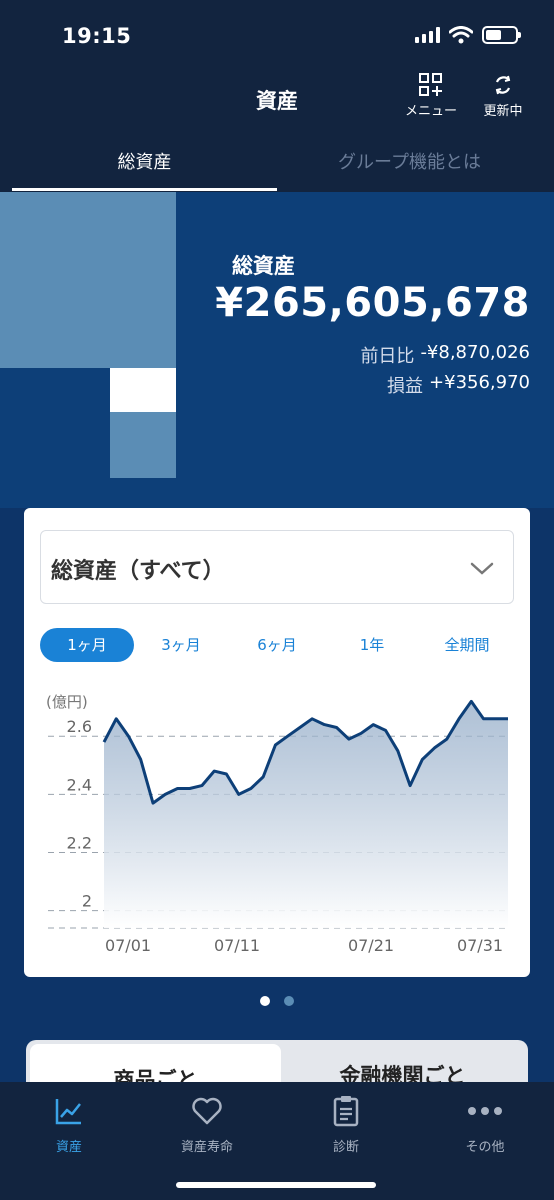 This screenshot has height=1200, width=554. What do you see at coordinates (501, 35) in the screenshot?
I see `battery-icon` at bounding box center [501, 35].